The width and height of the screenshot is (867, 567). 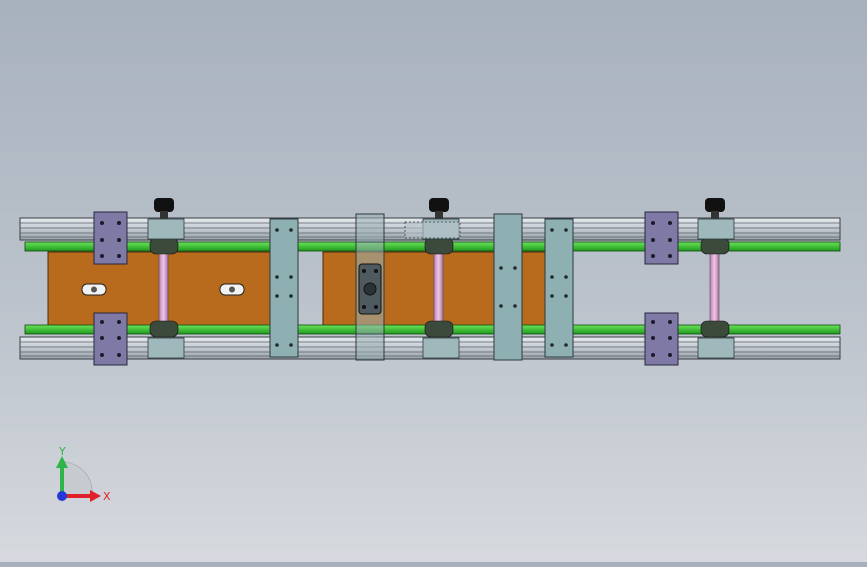 What do you see at coordinates (432, 230) in the screenshot?
I see `middle-top-mount` at bounding box center [432, 230].